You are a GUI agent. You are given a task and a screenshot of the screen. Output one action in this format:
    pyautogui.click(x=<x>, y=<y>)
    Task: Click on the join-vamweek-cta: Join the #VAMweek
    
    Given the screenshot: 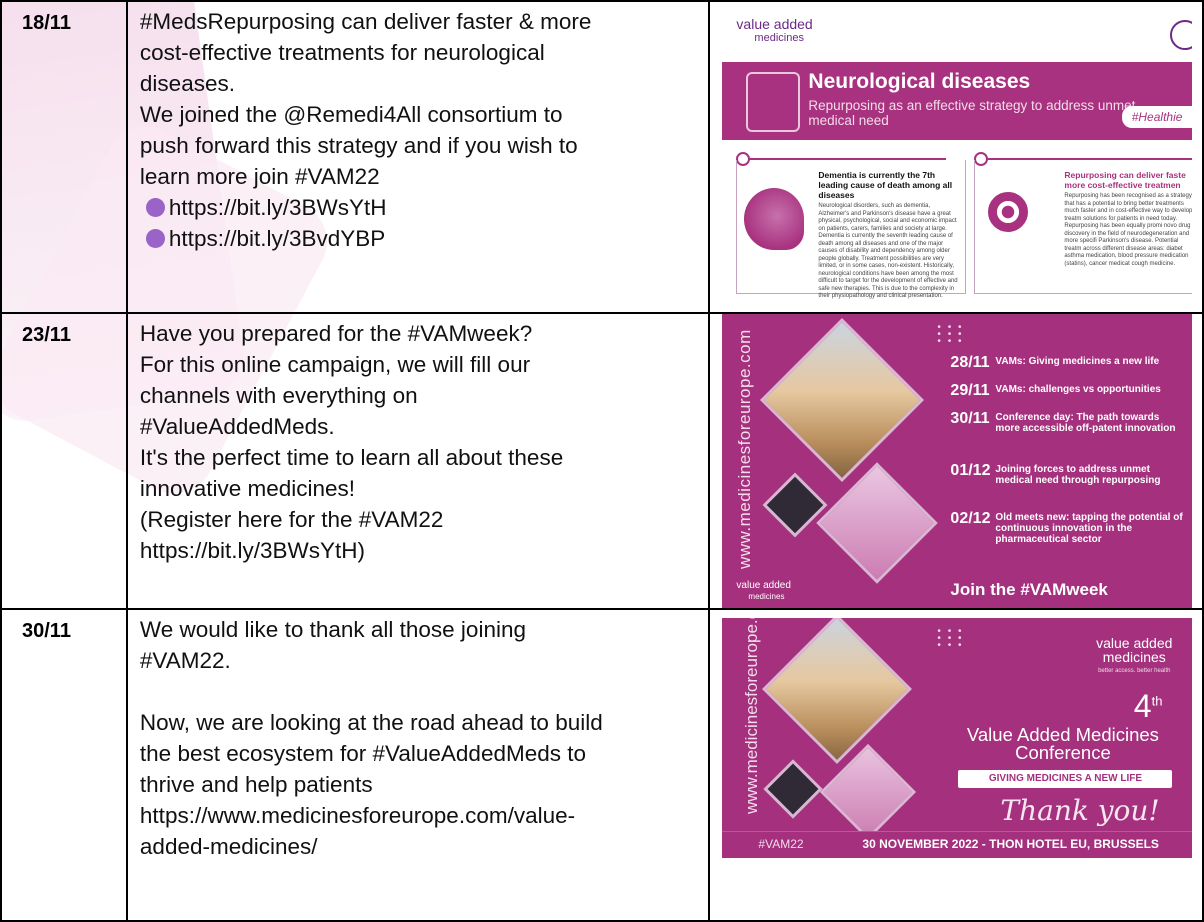 What is the action you would take?
    pyautogui.click(x=1029, y=589)
    